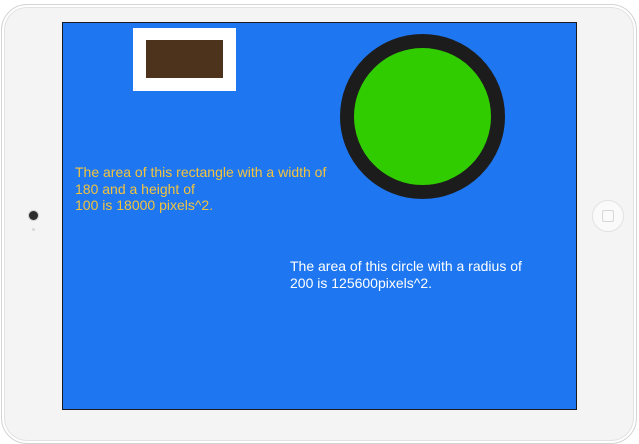 The width and height of the screenshot is (639, 444). I want to click on circle-shape, so click(422, 116).